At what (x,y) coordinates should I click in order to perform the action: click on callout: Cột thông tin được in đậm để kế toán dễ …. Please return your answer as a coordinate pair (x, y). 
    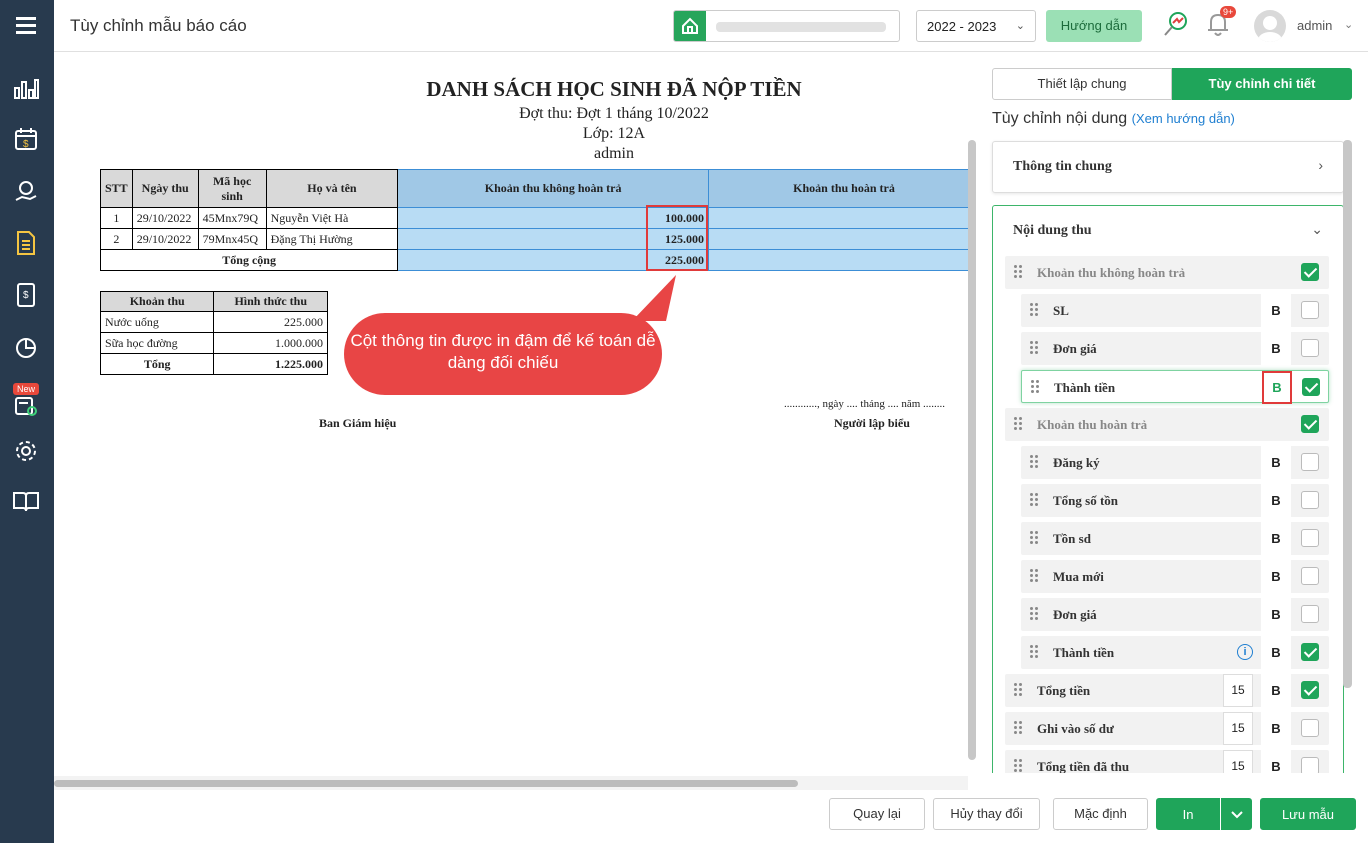
    Looking at the image, I should click on (503, 354).